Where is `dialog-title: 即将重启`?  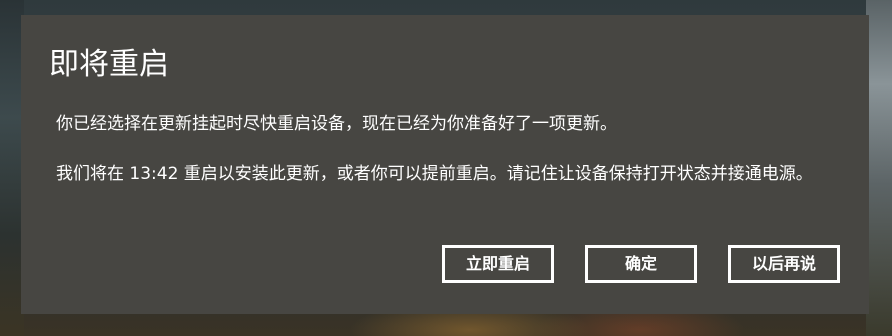 dialog-title: 即将重启 is located at coordinates (109, 64).